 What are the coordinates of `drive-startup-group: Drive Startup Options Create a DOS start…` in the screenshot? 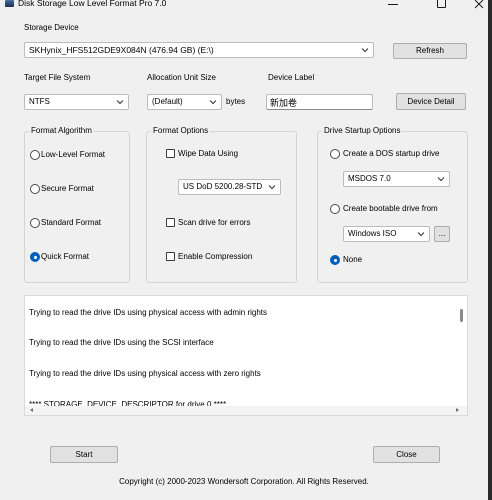 It's located at (392, 204).